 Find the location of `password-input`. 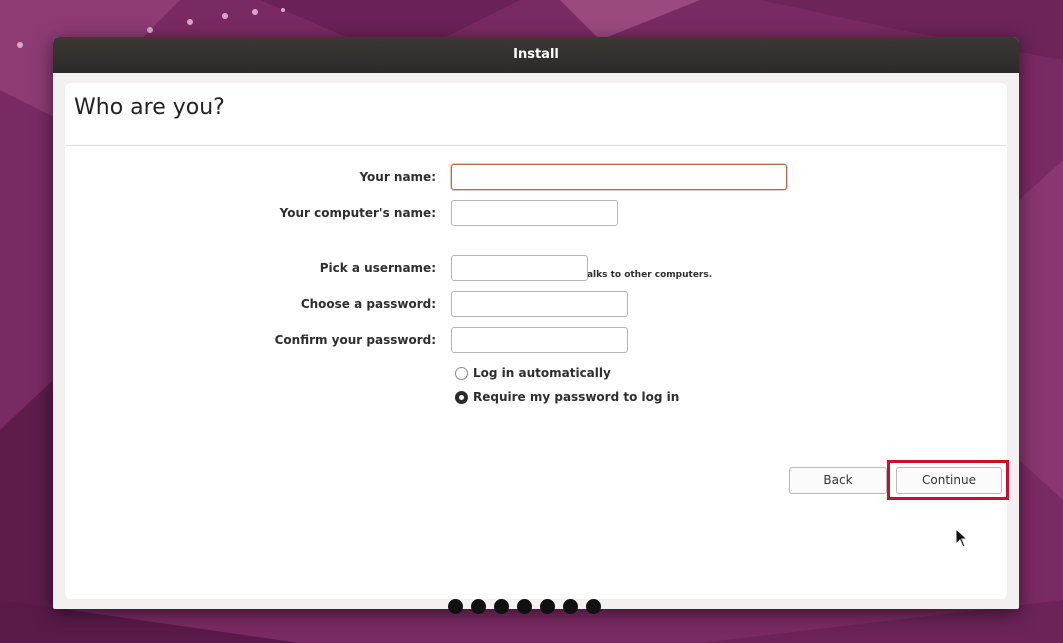

password-input is located at coordinates (539, 304).